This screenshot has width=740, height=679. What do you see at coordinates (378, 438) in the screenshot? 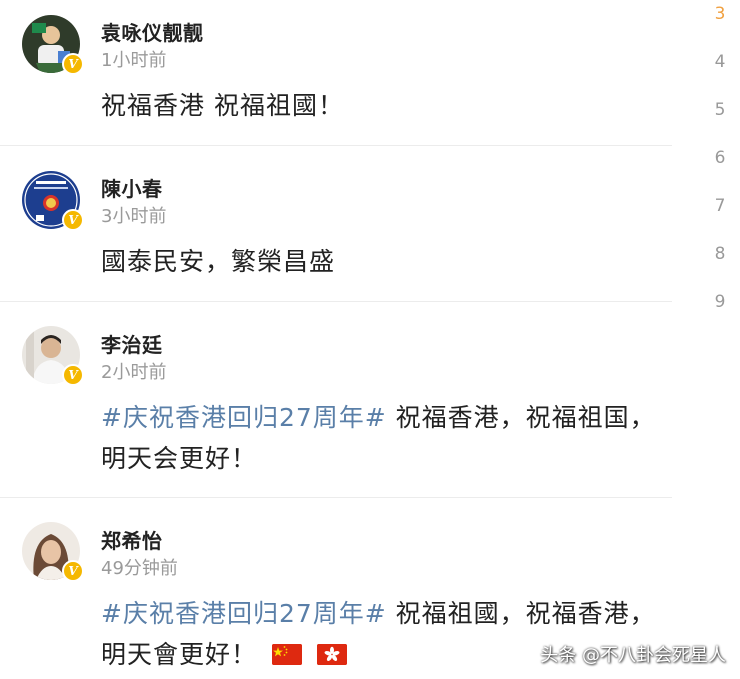
I see `comment-text: #庆祝香港回归27周年# 祝福香港，祝福祖国，明天会更好！` at bounding box center [378, 438].